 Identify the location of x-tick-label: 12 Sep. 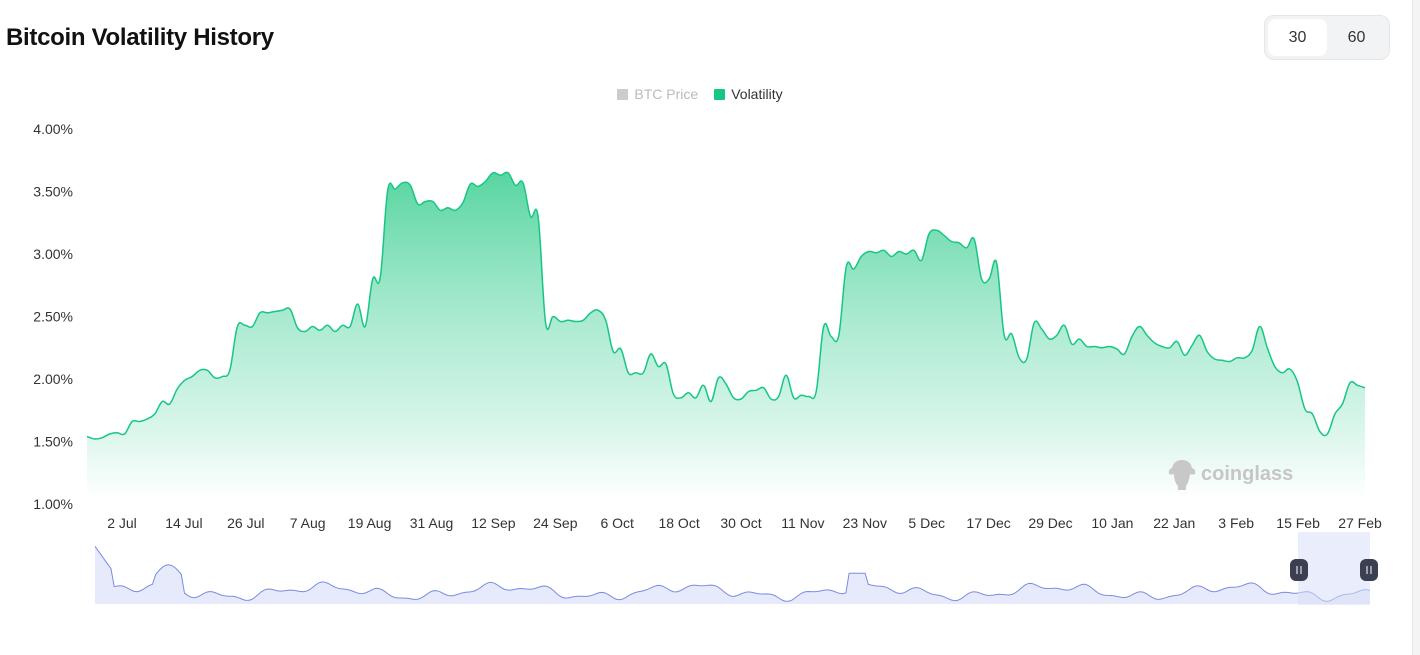
(493, 523).